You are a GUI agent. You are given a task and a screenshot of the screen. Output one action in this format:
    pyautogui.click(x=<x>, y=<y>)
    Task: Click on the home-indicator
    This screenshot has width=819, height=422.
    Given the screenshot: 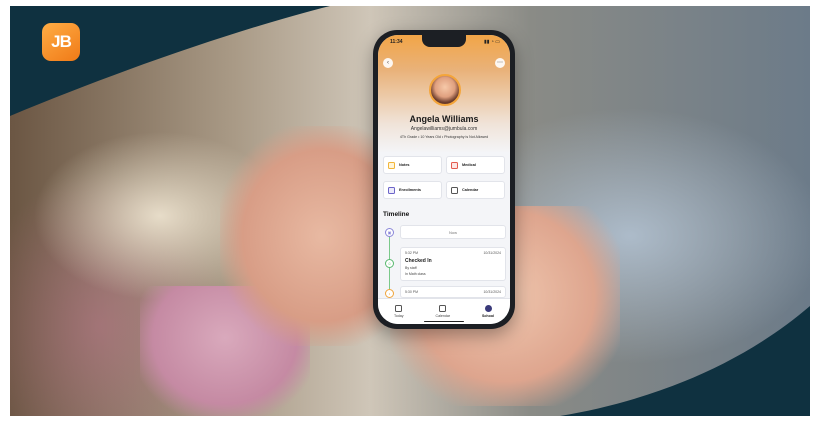 What is the action you would take?
    pyautogui.click(x=444, y=321)
    